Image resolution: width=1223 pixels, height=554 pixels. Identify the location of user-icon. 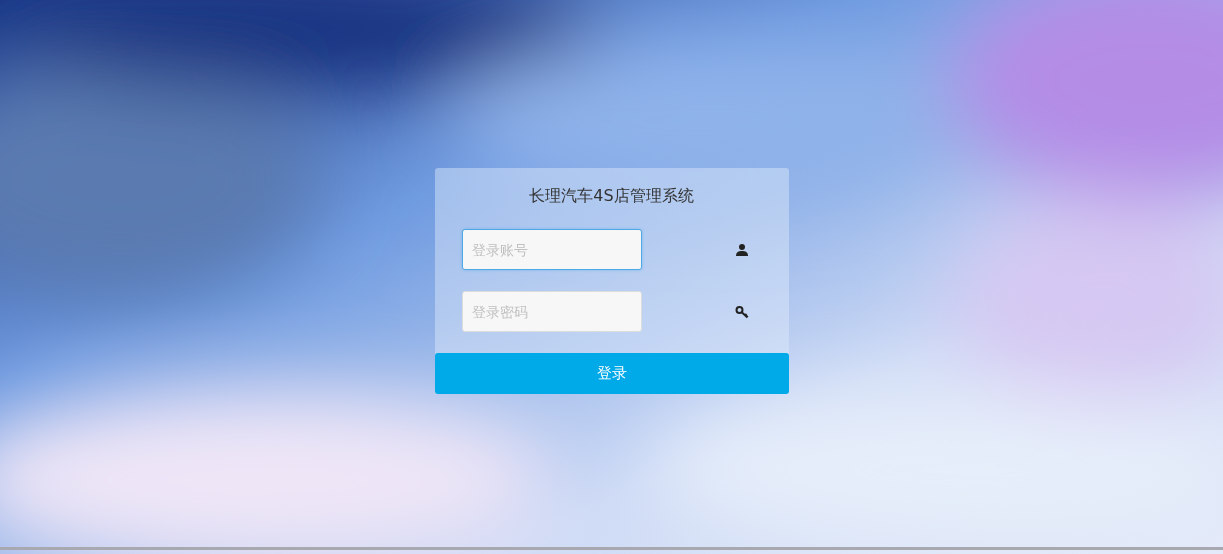
(741, 249).